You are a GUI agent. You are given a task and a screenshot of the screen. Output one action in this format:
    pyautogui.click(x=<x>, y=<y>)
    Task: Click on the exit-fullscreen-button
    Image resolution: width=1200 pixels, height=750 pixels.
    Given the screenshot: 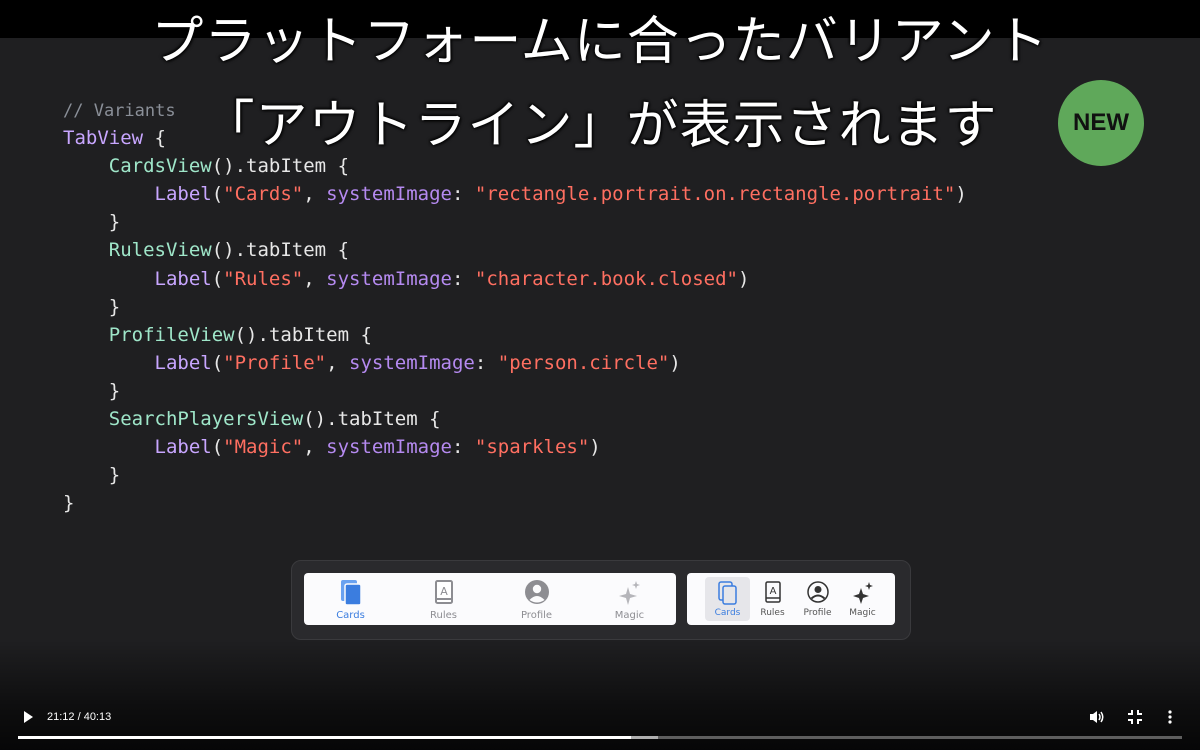 What is the action you would take?
    pyautogui.click(x=1135, y=717)
    